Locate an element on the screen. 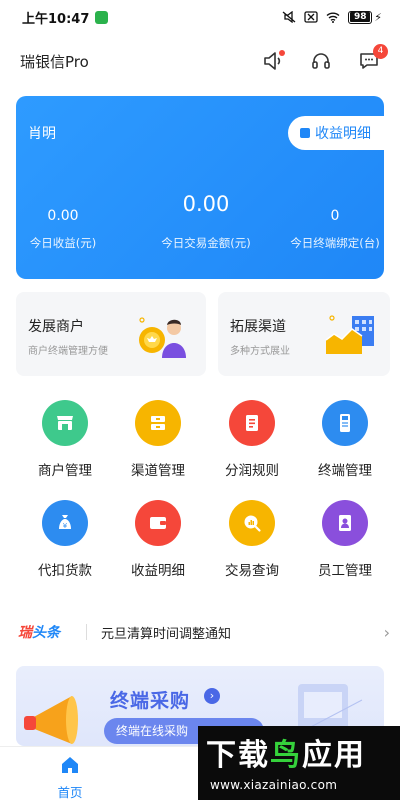  merchant-management-button: 商户管理 is located at coordinates (65, 439).